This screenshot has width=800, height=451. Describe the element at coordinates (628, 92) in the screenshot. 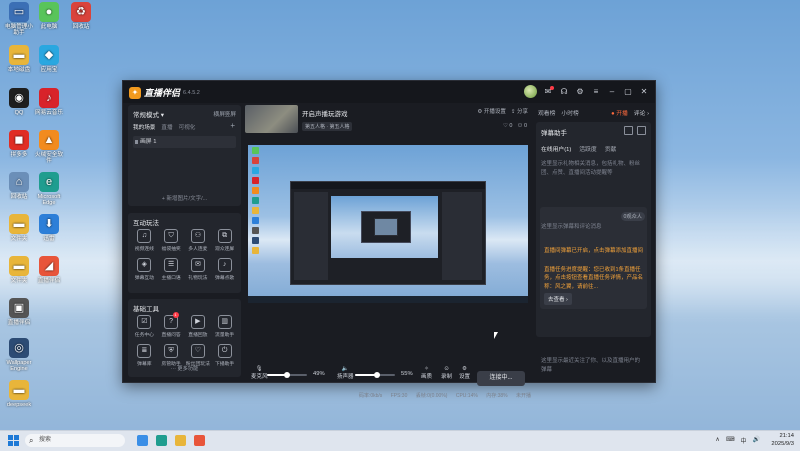

I see `maximize-icon: ▢` at that location.